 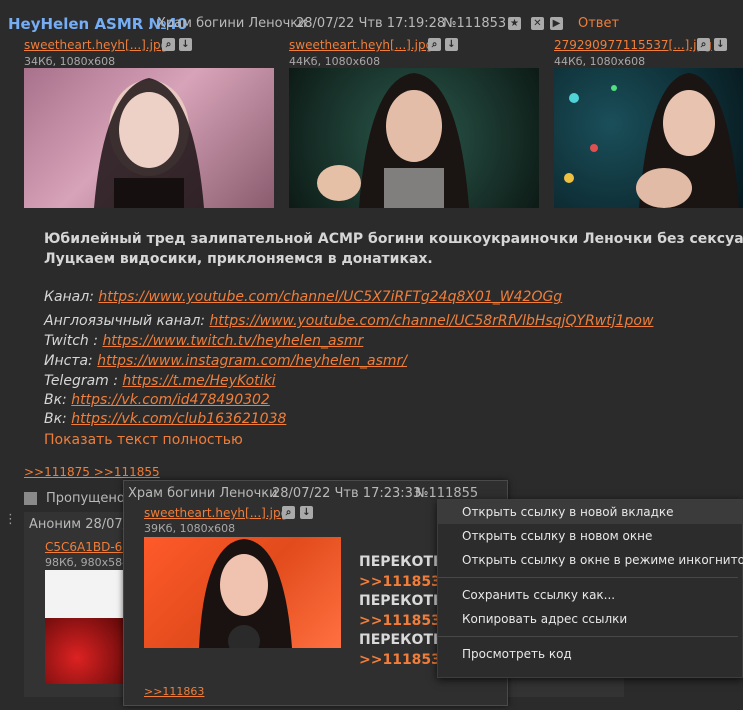 I want to click on file-meta-3: 44Кб, 1080x608, so click(x=600, y=61).